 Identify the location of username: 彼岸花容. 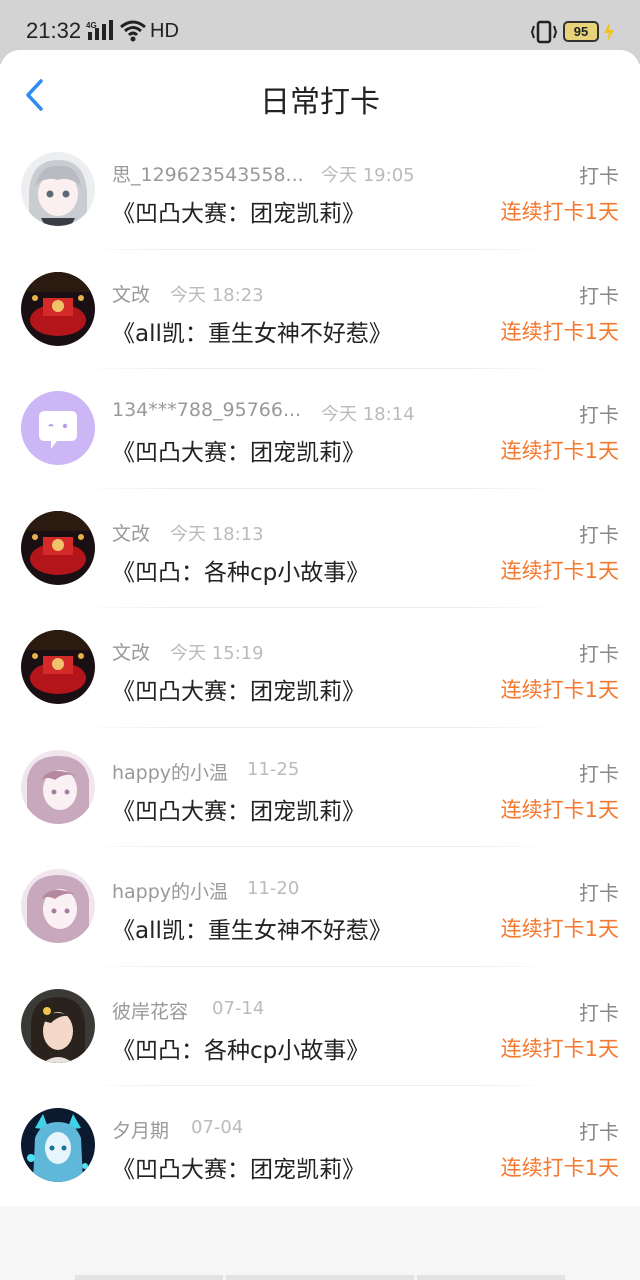
(150, 1011).